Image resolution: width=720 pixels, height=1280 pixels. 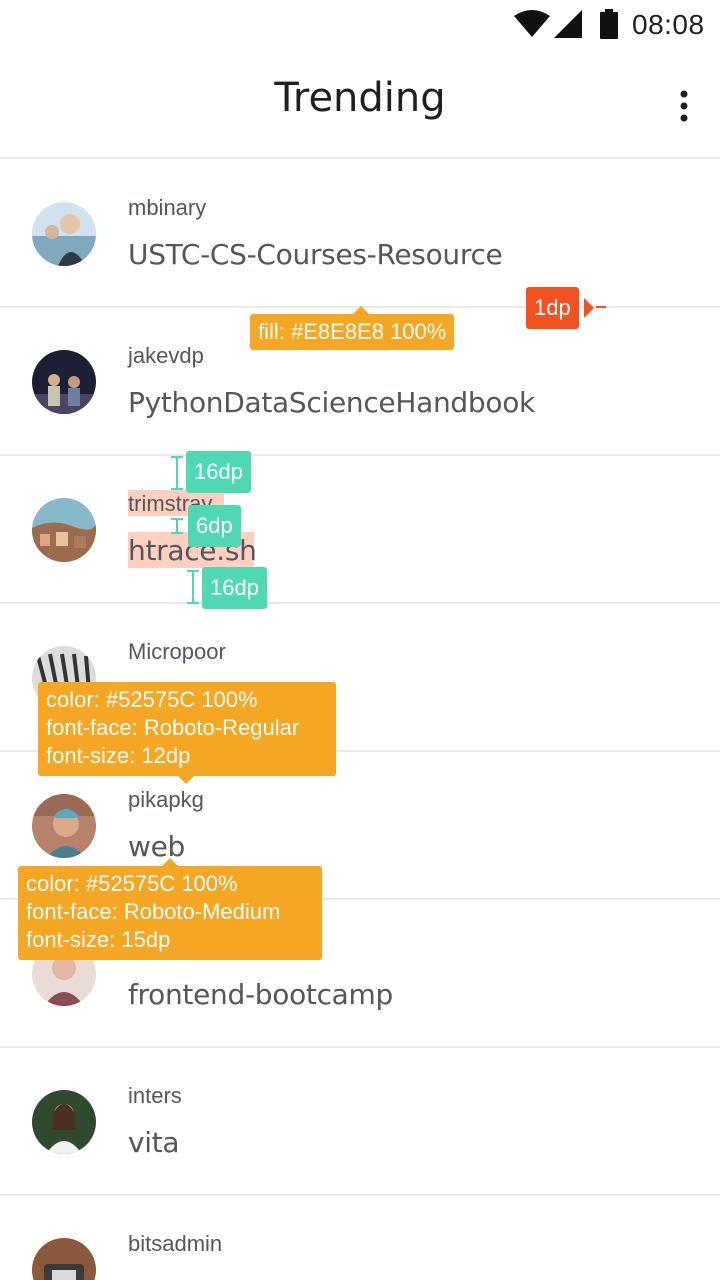 What do you see at coordinates (532, 23) in the screenshot?
I see `wifi-icon` at bounding box center [532, 23].